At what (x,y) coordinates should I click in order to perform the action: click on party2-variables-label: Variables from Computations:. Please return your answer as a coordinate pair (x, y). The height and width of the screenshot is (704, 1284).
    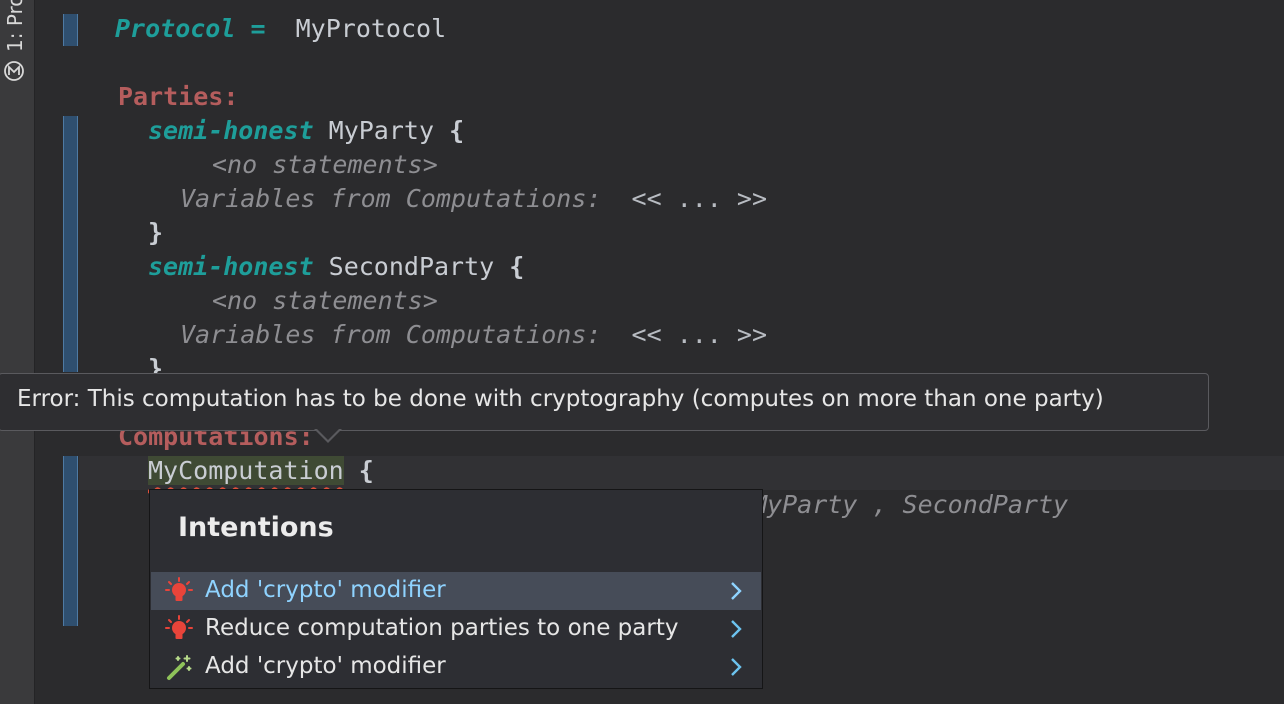
    Looking at the image, I should click on (391, 334).